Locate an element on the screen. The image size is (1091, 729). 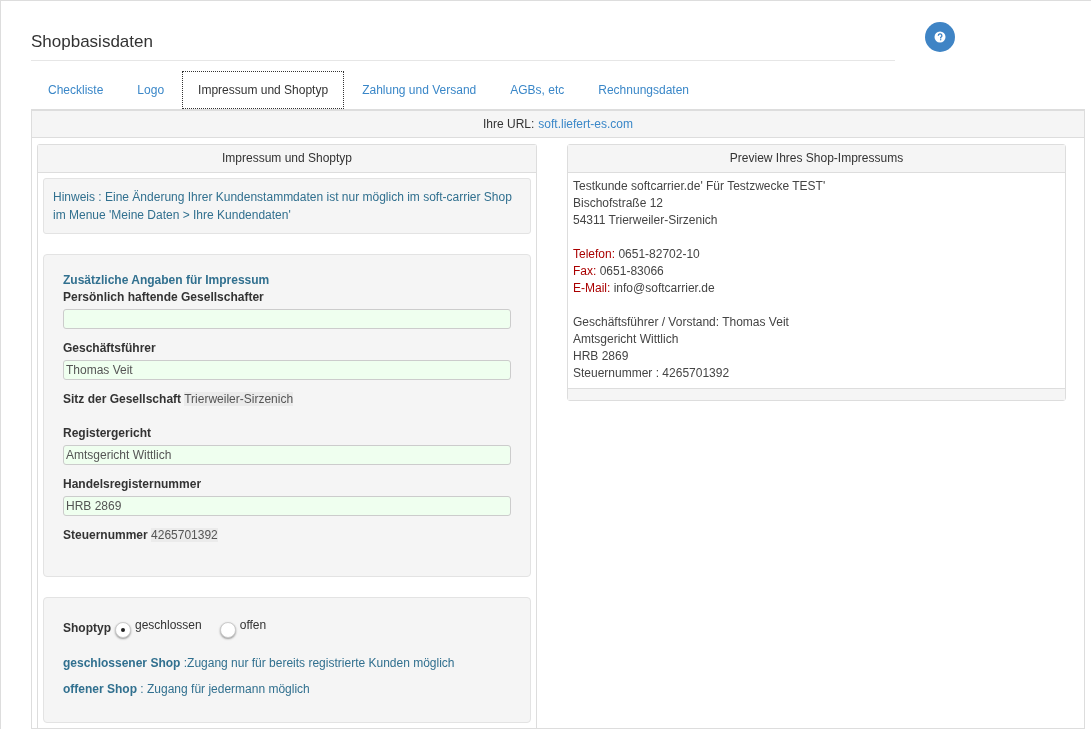
field-label: Persönlich haftende Gesellschafter is located at coordinates (164, 297).